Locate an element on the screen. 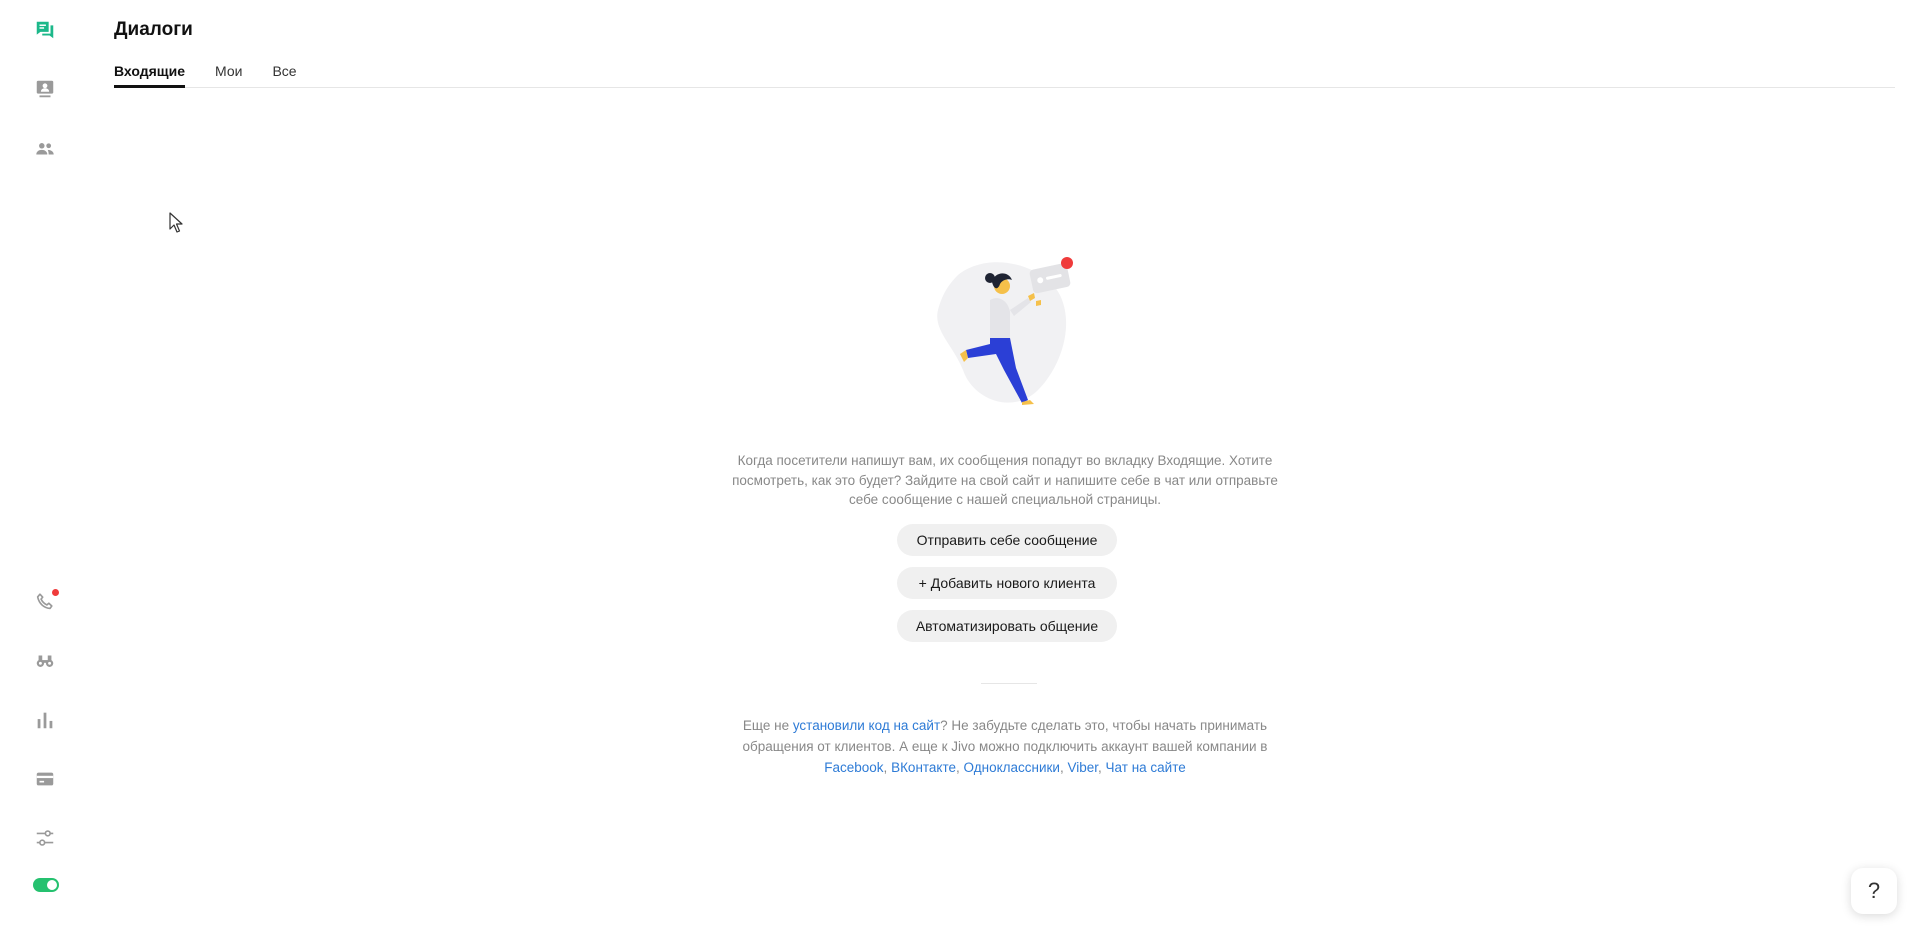 This screenshot has height=931, width=1920. billing-nav-item is located at coordinates (45, 779).